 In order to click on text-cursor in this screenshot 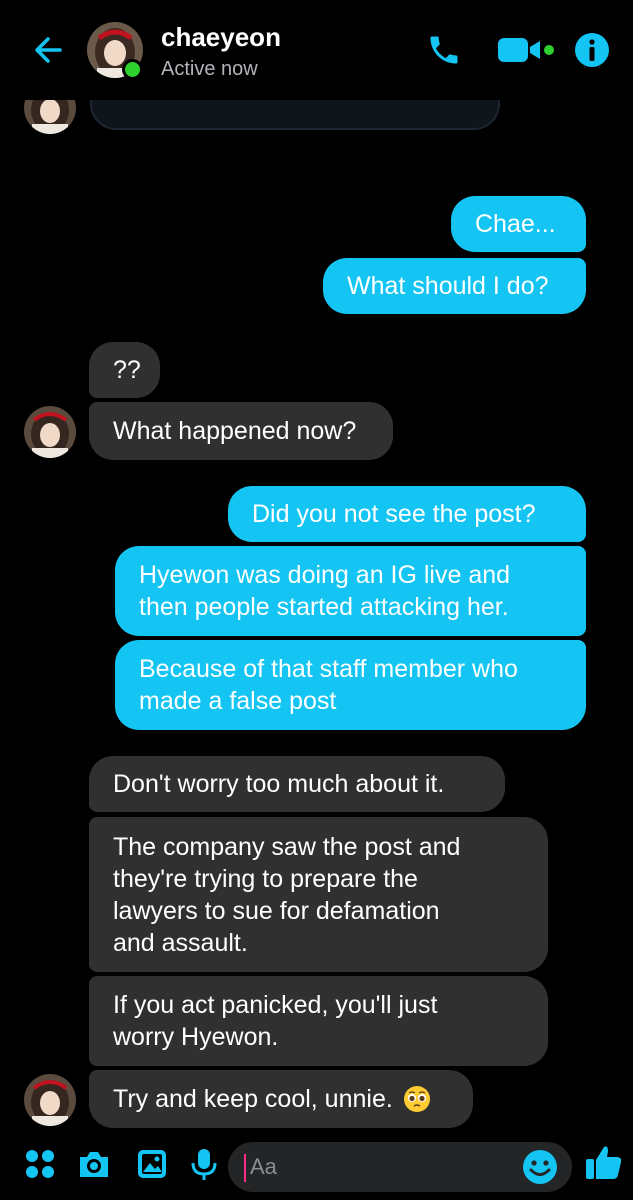, I will do `click(245, 1168)`.